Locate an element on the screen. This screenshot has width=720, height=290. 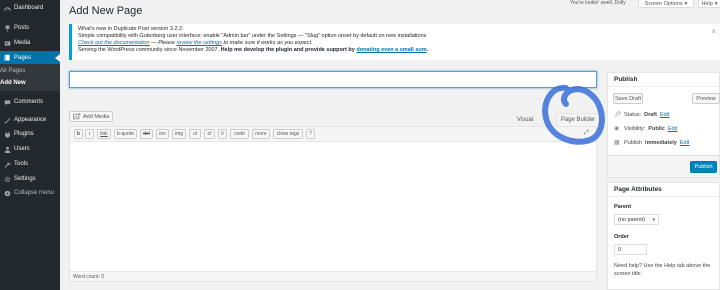
qt-italic-button: i is located at coordinates (89, 134).